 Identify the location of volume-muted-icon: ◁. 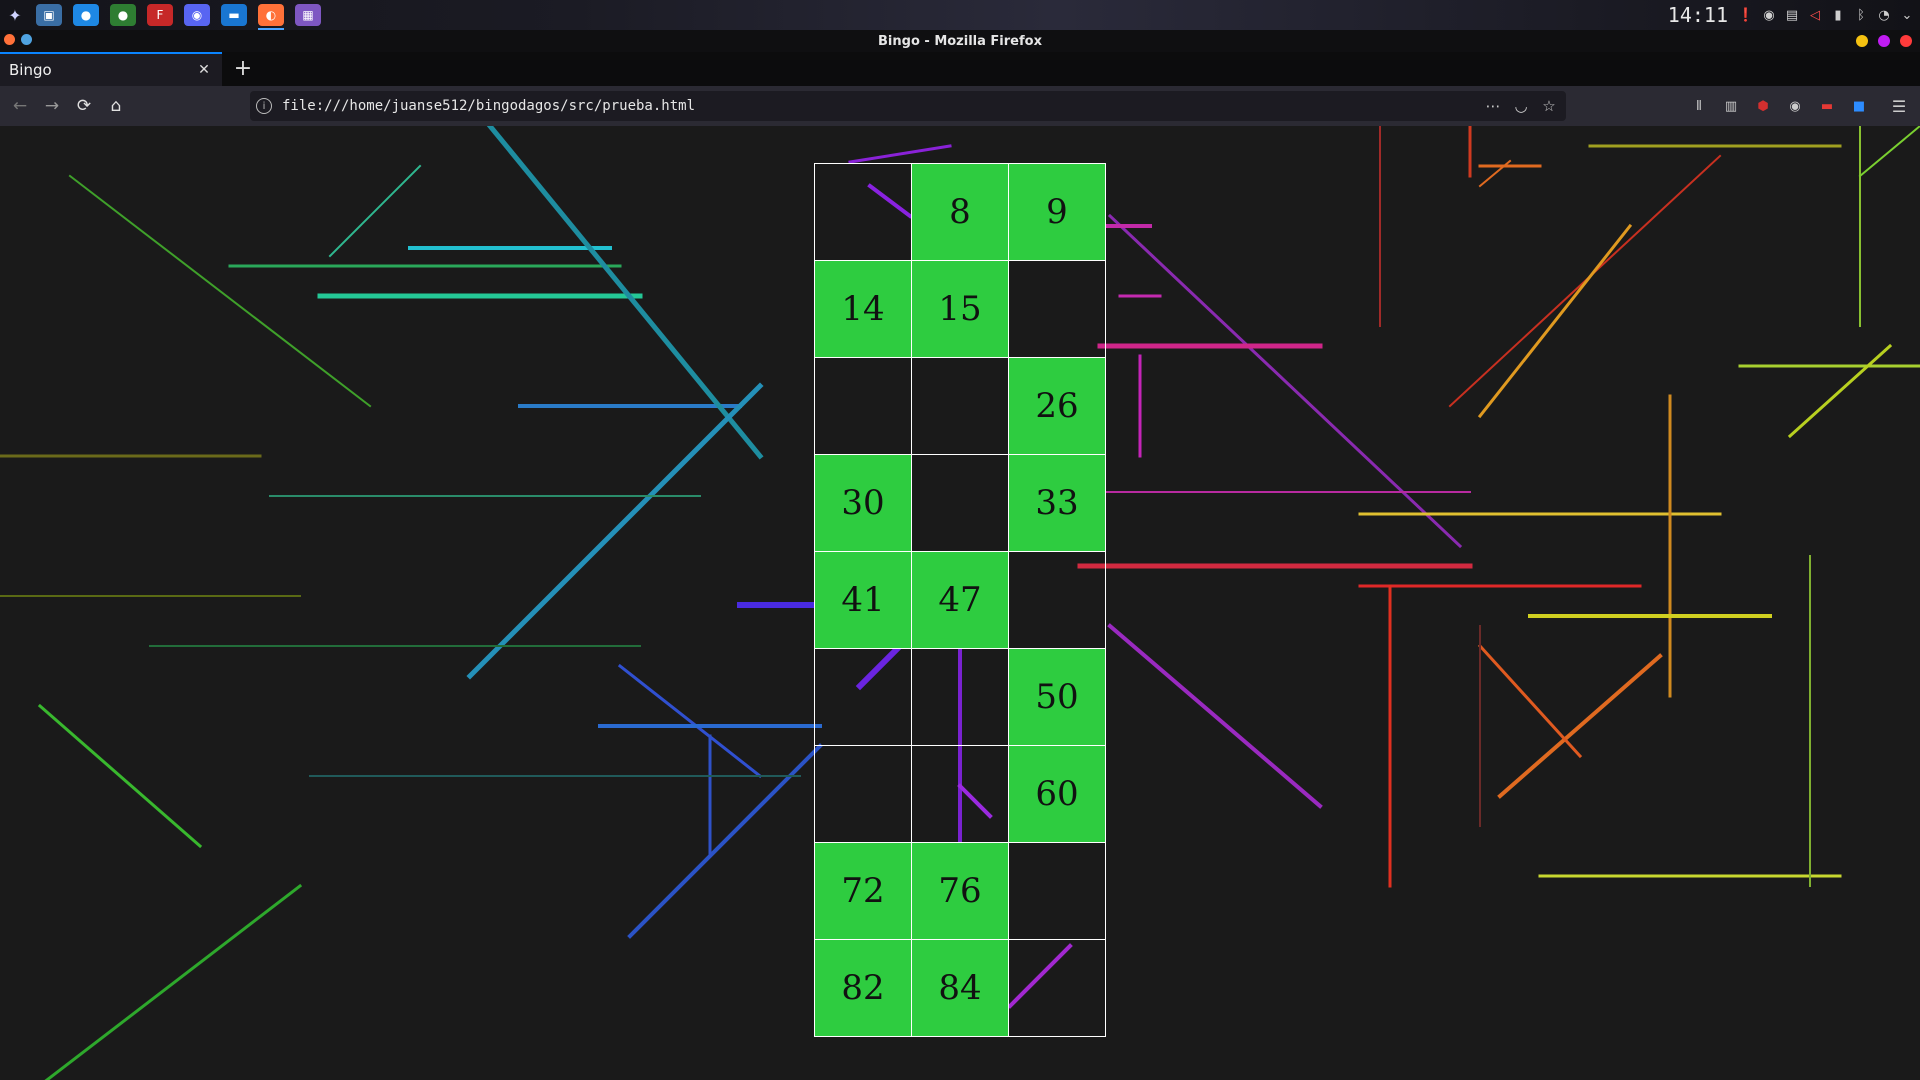
(1815, 15).